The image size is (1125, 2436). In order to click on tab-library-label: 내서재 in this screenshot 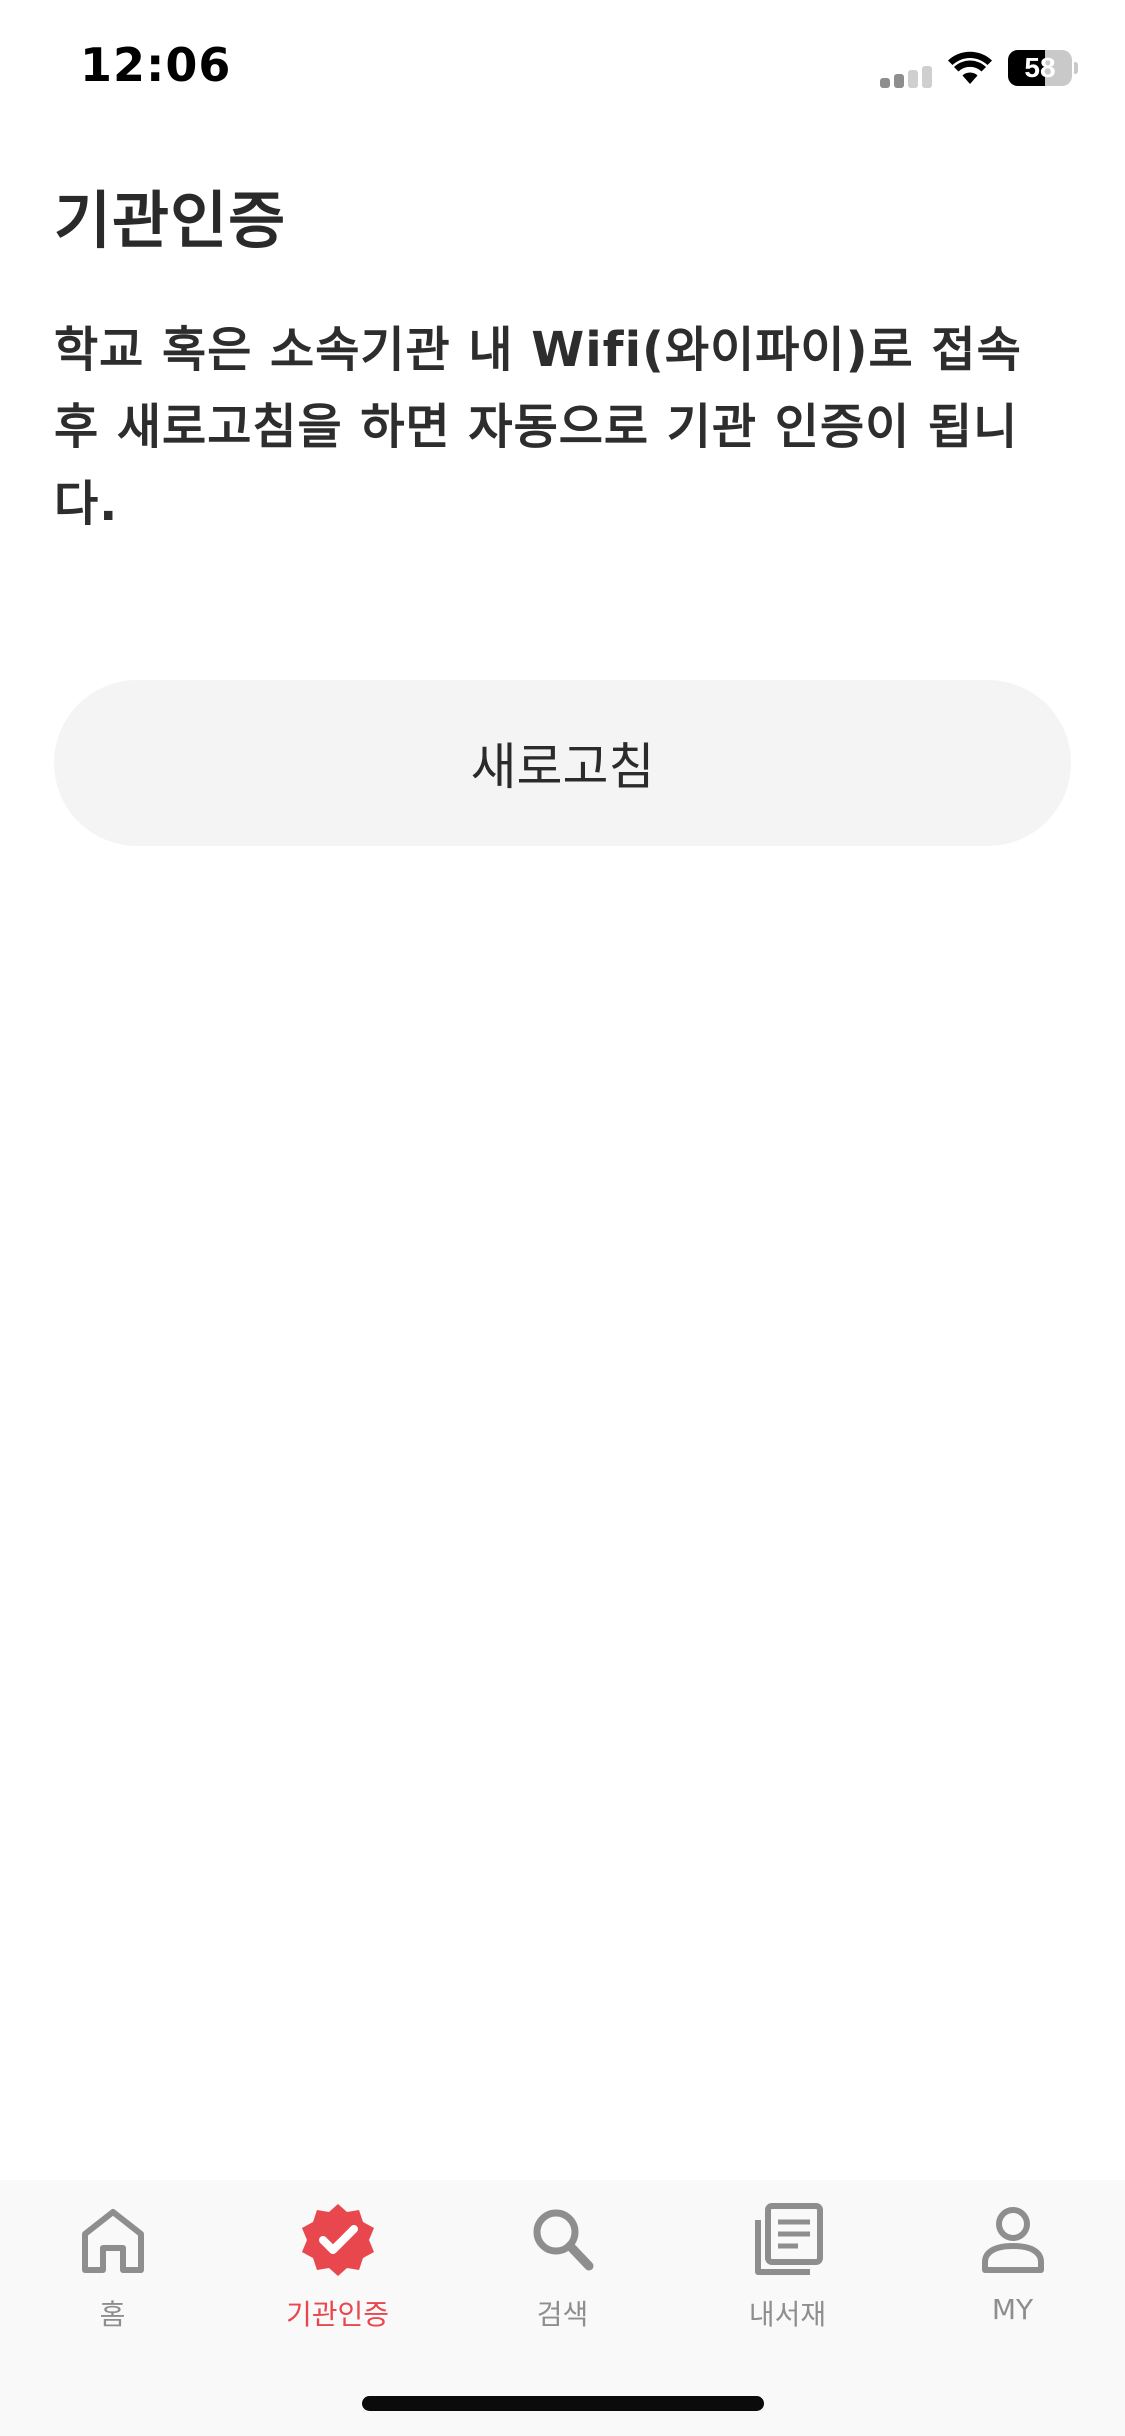, I will do `click(787, 2314)`.